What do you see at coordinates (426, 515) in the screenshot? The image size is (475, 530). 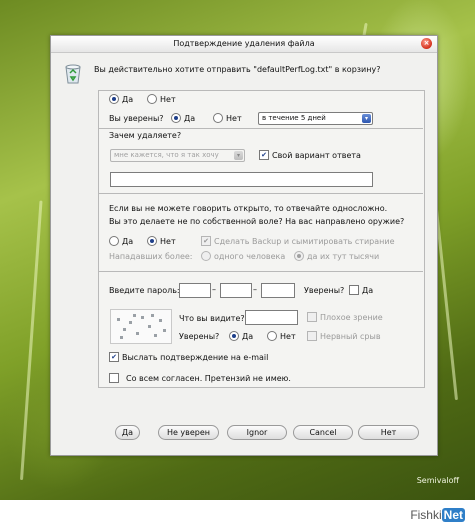 I see `brand-name: Fishki` at bounding box center [426, 515].